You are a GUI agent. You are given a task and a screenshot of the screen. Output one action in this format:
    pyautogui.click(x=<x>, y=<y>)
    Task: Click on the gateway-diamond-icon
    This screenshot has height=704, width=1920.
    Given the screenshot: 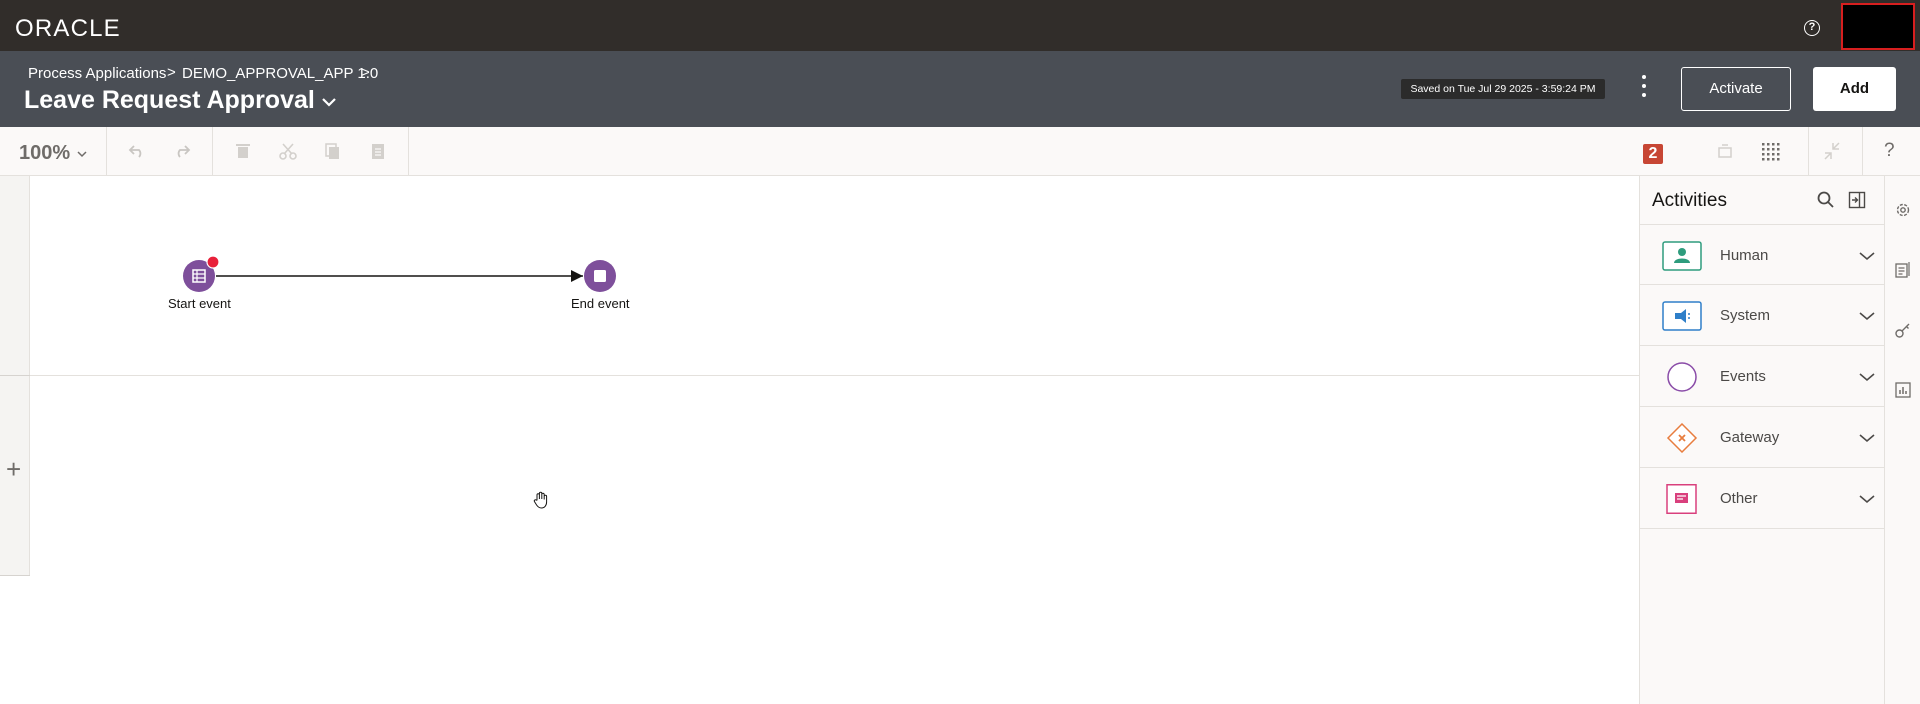 What is the action you would take?
    pyautogui.click(x=1682, y=438)
    